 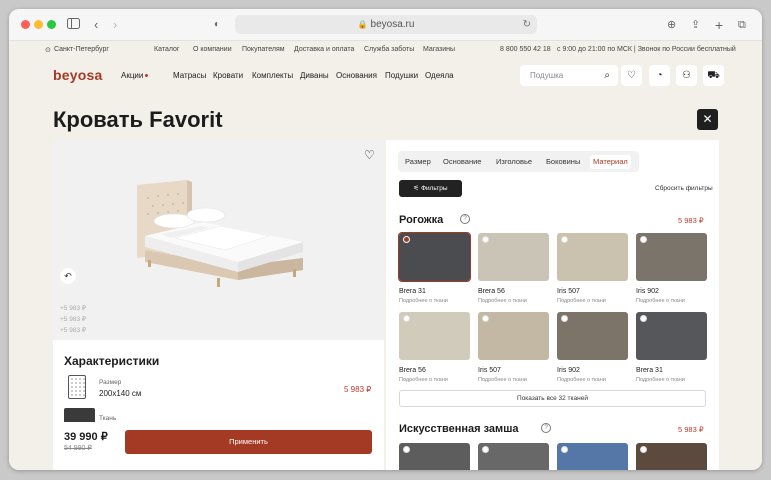 I want to click on close-icon: ✕, so click(x=707, y=119).